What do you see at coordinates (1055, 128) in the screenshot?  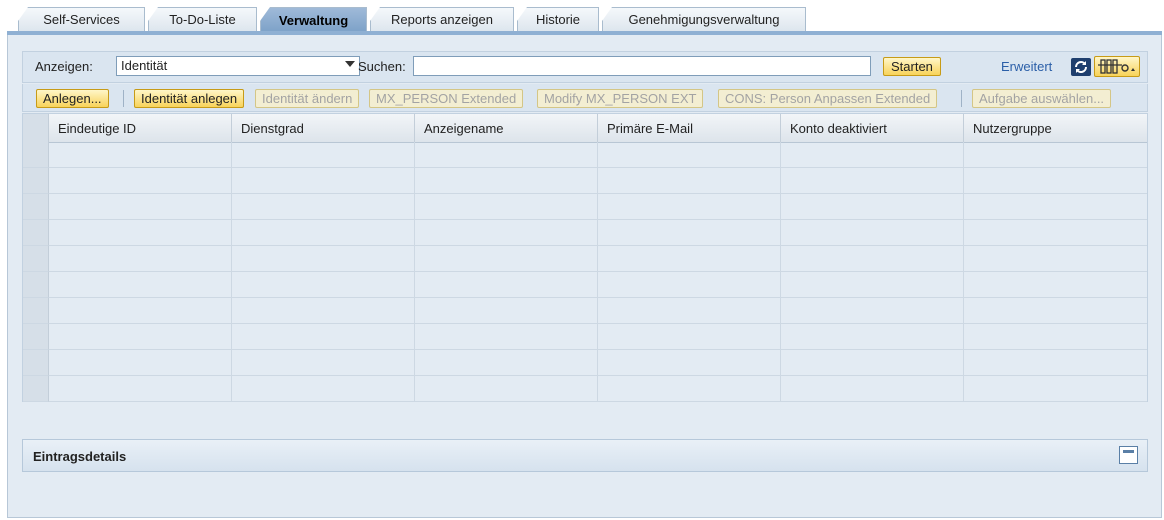 I see `column-header-user-group: Nutzergruppe` at bounding box center [1055, 128].